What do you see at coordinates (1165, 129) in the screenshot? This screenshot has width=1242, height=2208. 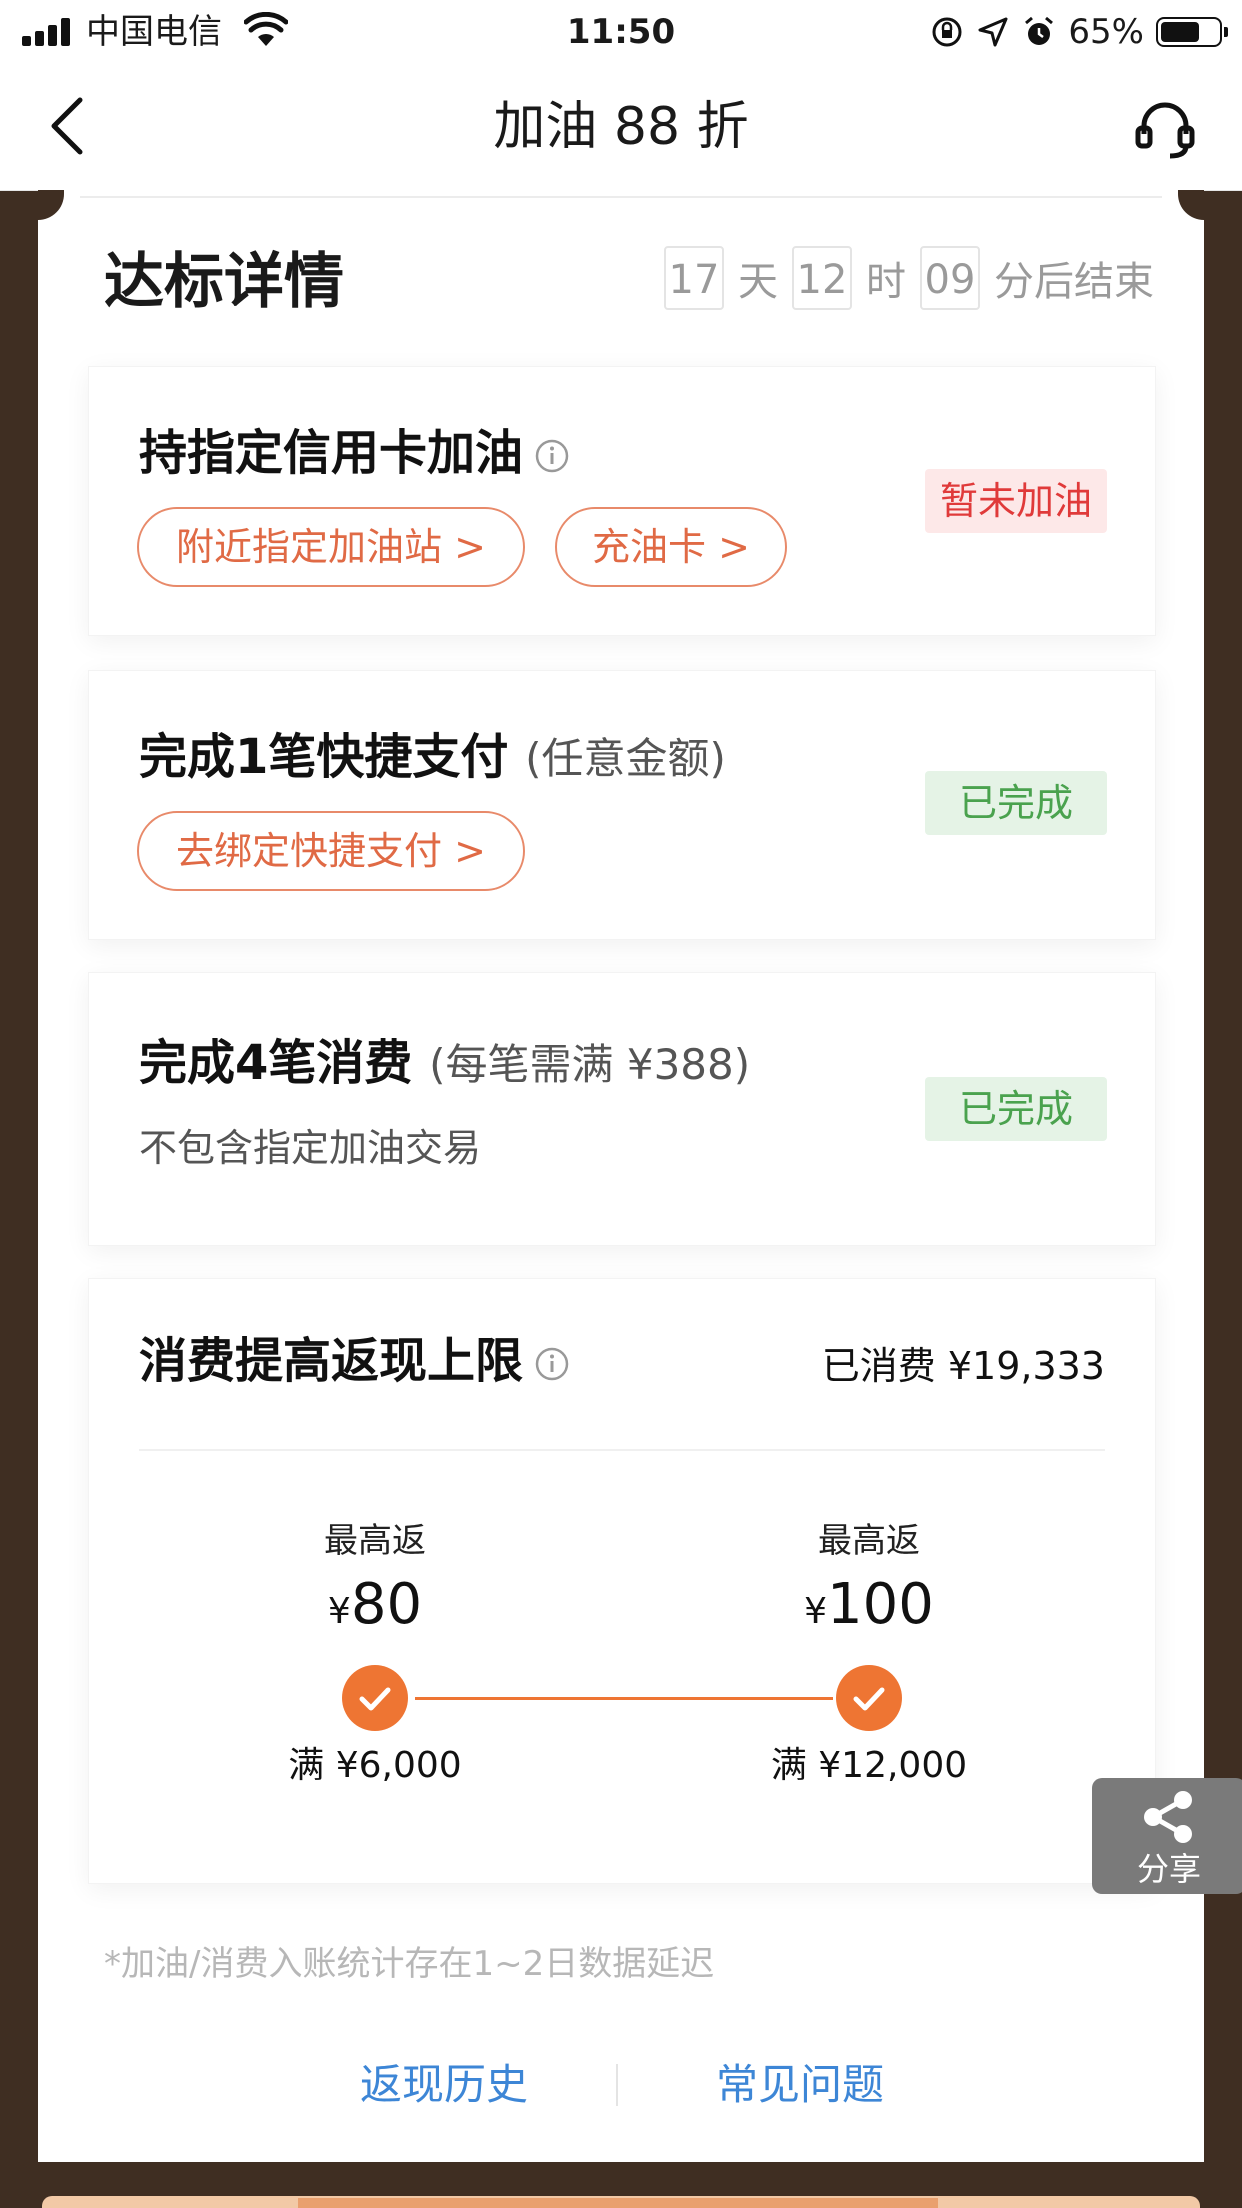 I see `customer-service-icon` at bounding box center [1165, 129].